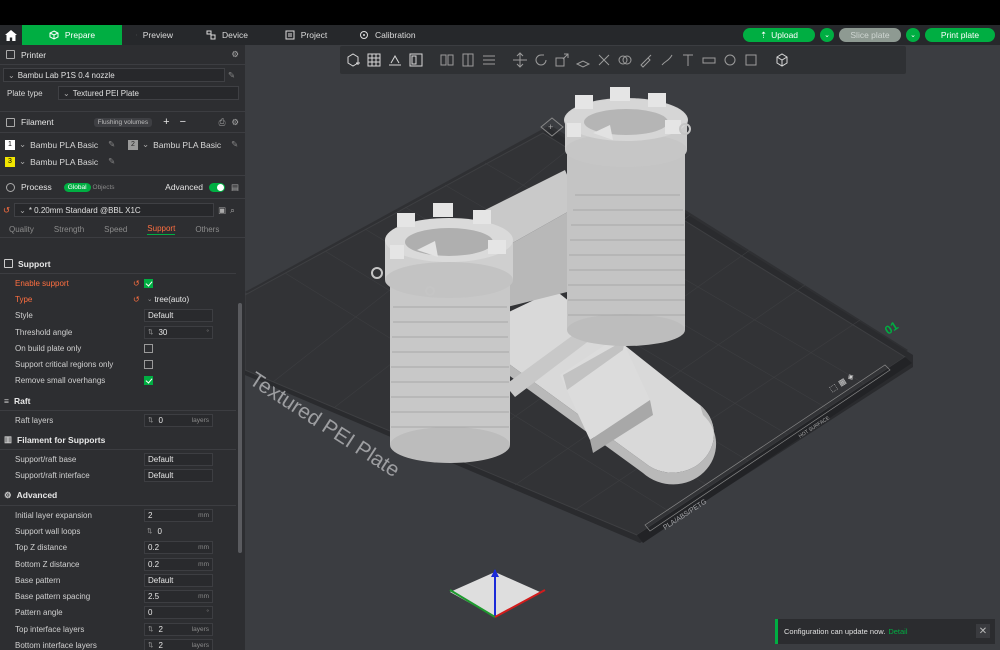  What do you see at coordinates (148, 365) in the screenshot?
I see `critical-regions-checkbox` at bounding box center [148, 365].